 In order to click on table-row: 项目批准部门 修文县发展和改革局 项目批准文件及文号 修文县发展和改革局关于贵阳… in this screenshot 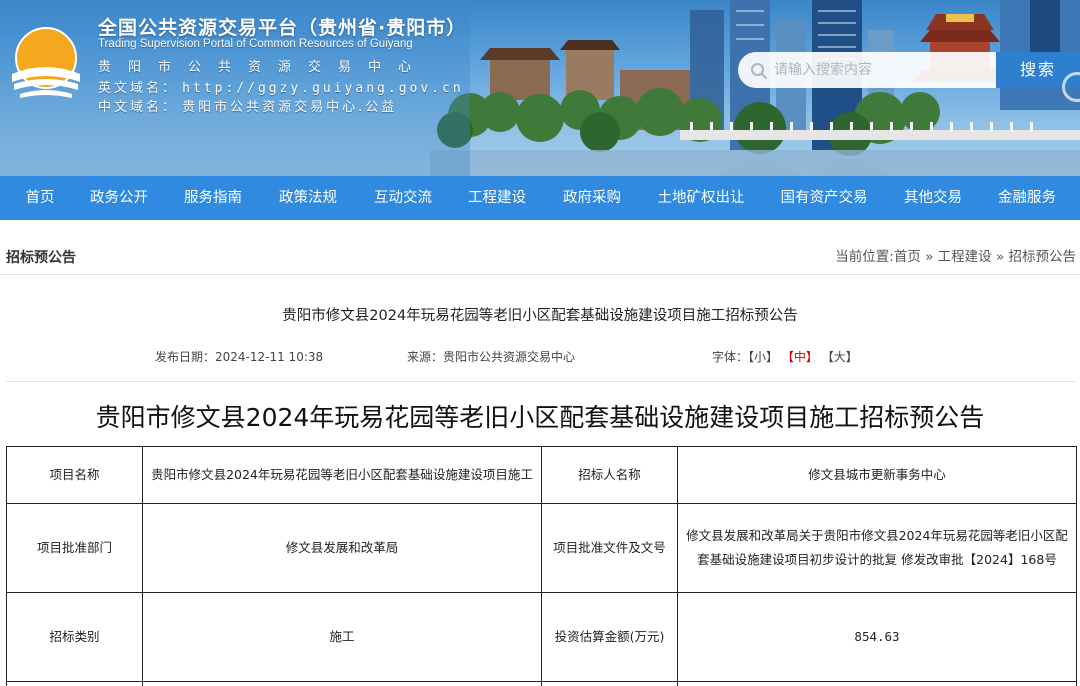, I will do `click(541, 548)`.